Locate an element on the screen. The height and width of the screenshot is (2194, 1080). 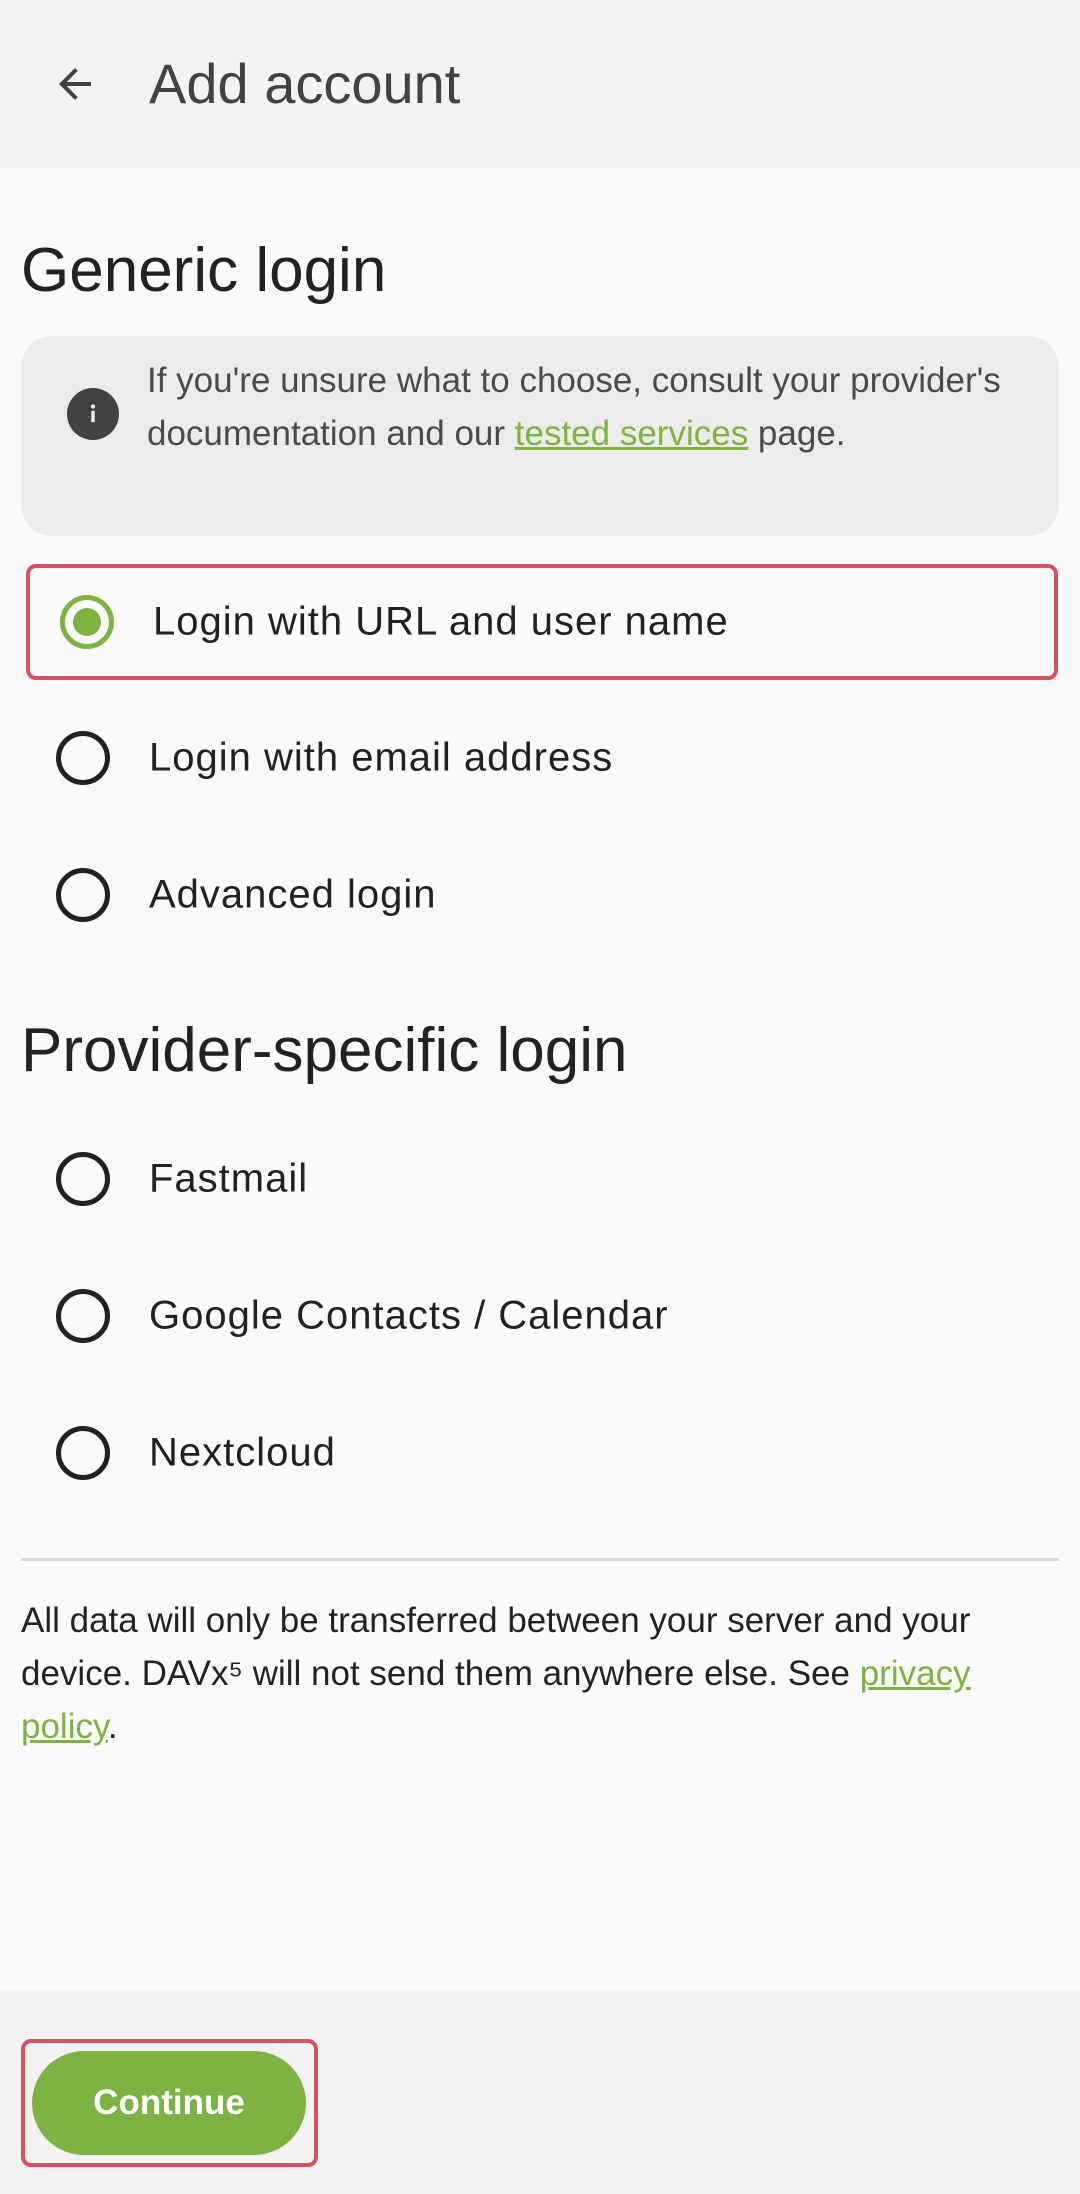
option-label: Login with email address is located at coordinates (381, 757).